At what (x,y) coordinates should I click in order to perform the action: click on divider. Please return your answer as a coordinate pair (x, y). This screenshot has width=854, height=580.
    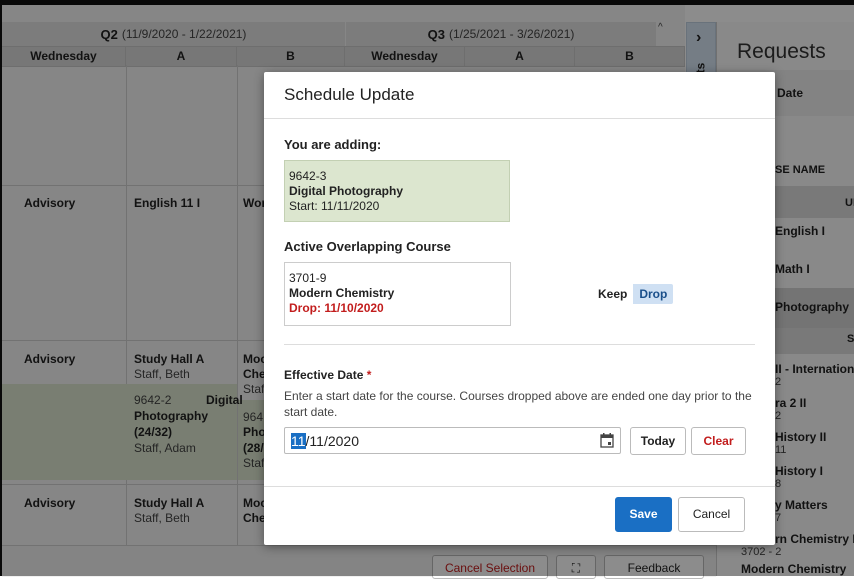
    Looking at the image, I should click on (519, 344).